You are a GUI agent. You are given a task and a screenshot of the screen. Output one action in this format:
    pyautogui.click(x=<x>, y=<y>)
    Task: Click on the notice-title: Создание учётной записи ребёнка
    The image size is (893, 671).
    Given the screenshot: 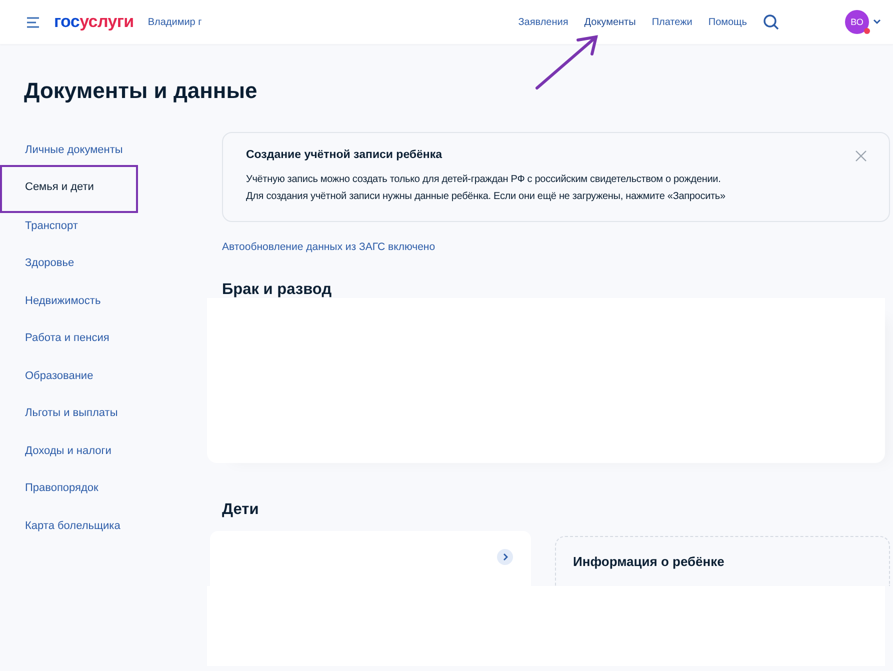 What is the action you would take?
    pyautogui.click(x=344, y=155)
    